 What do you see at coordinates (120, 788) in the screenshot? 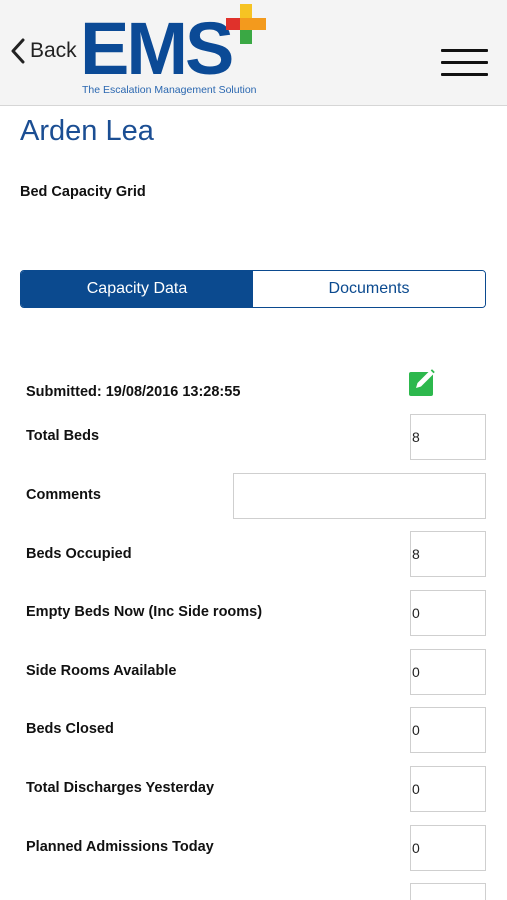
I see `discharges-yesterday-label: Total Discharges Yesterday` at bounding box center [120, 788].